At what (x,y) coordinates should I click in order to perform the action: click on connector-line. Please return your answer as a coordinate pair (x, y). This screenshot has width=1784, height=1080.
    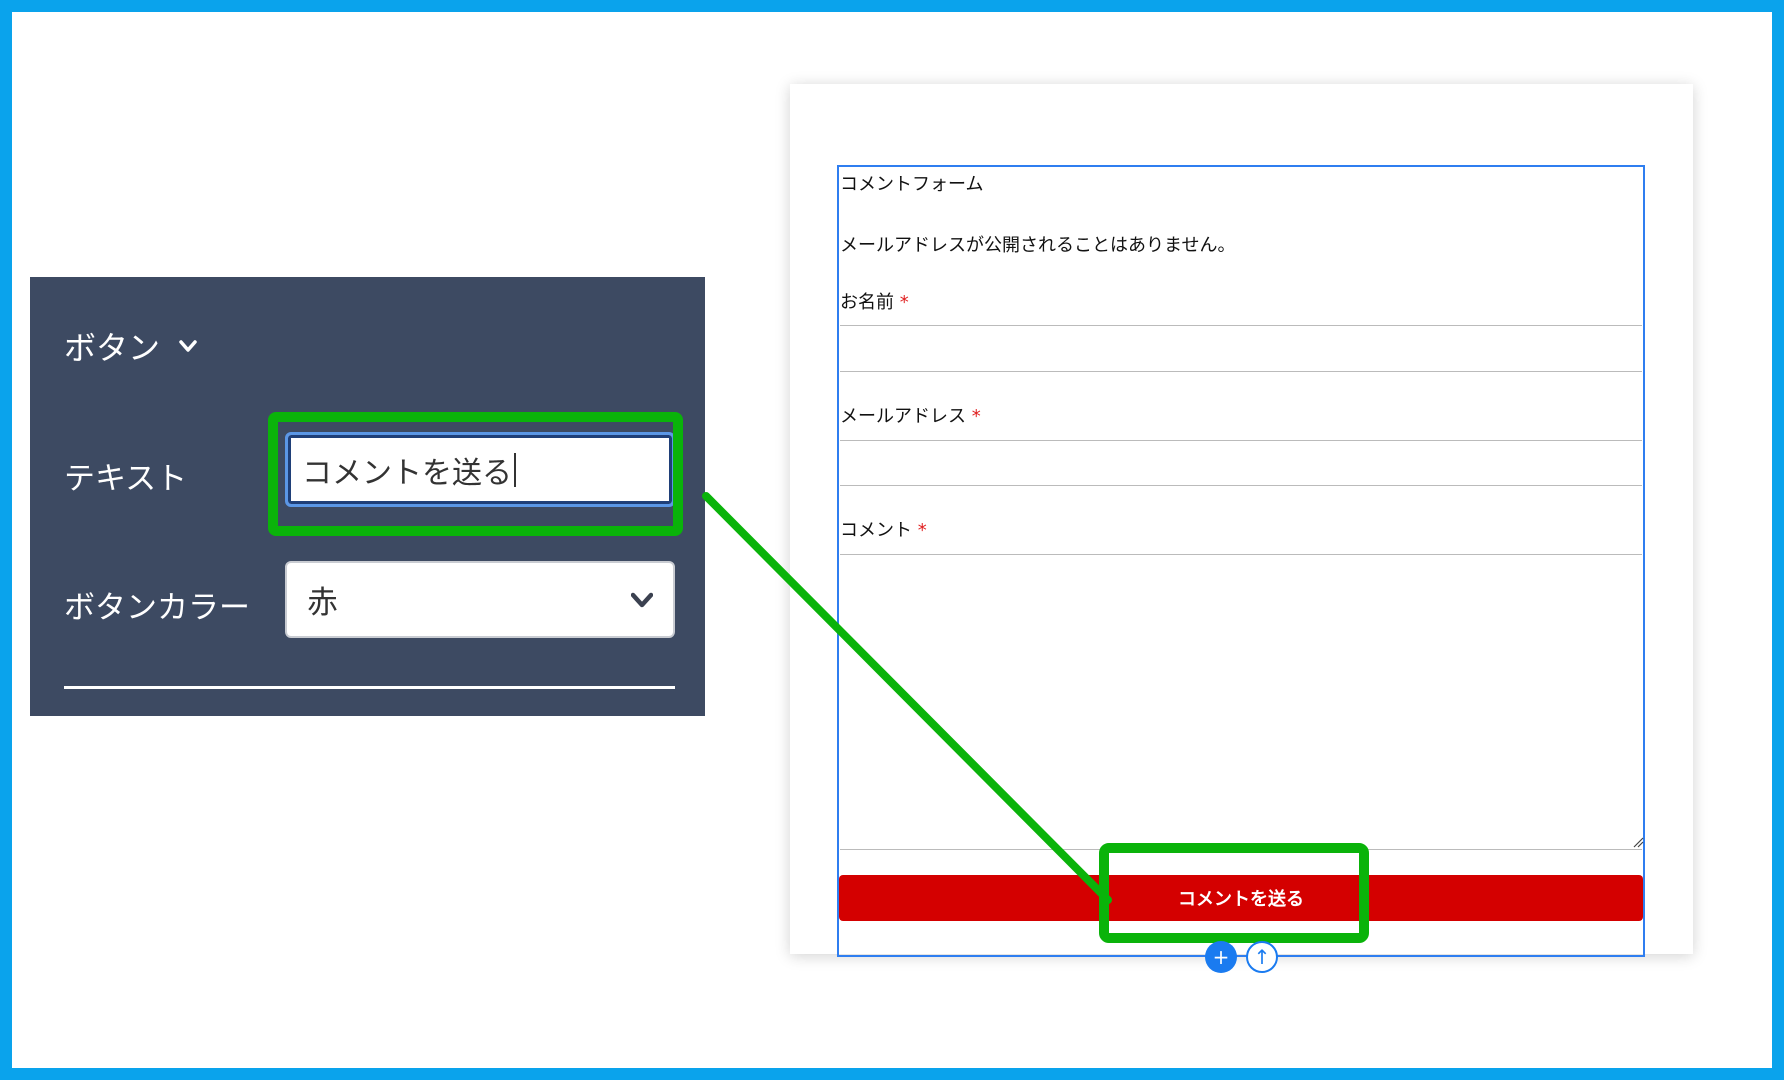
    Looking at the image, I should click on (907, 698).